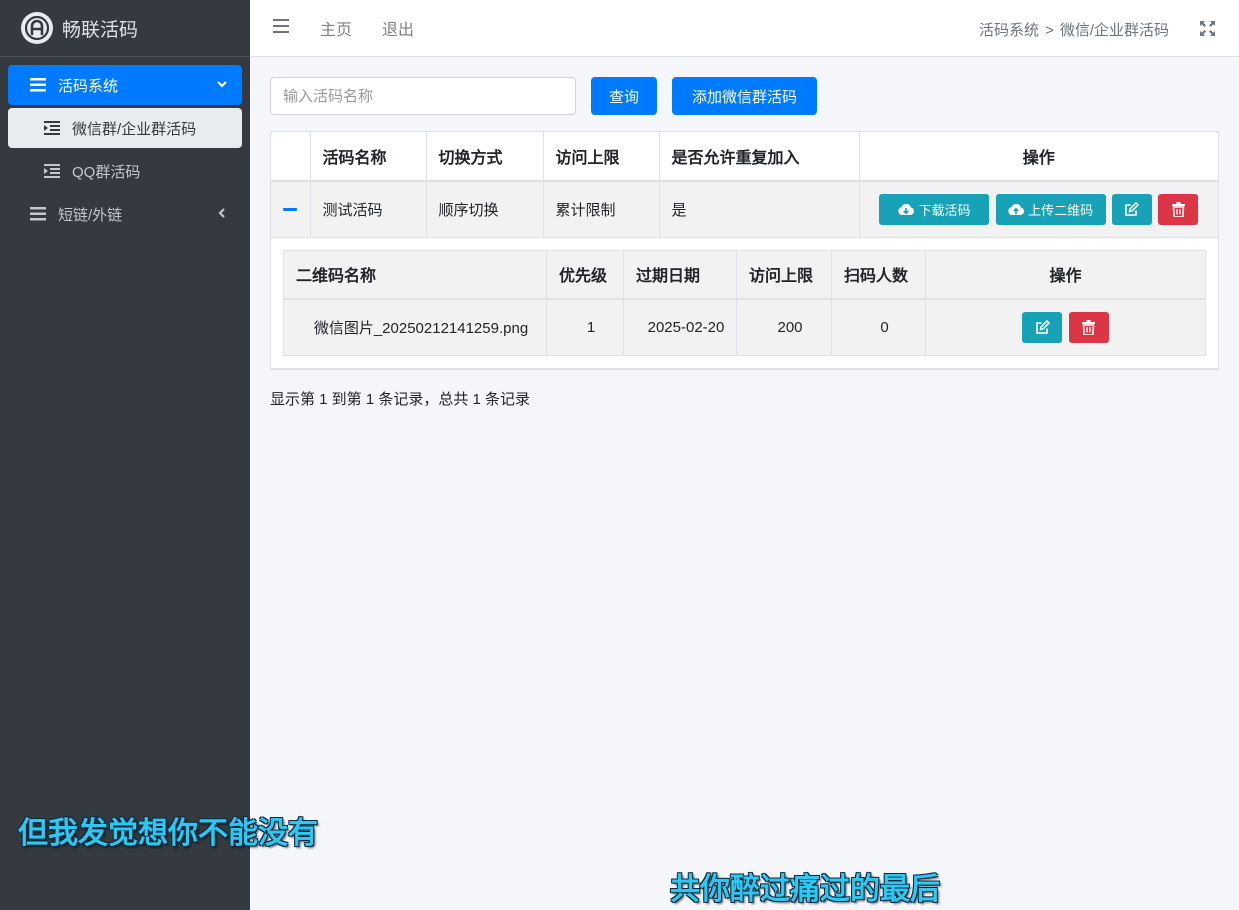  What do you see at coordinates (1016, 209) in the screenshot?
I see `cloud-upload-icon` at bounding box center [1016, 209].